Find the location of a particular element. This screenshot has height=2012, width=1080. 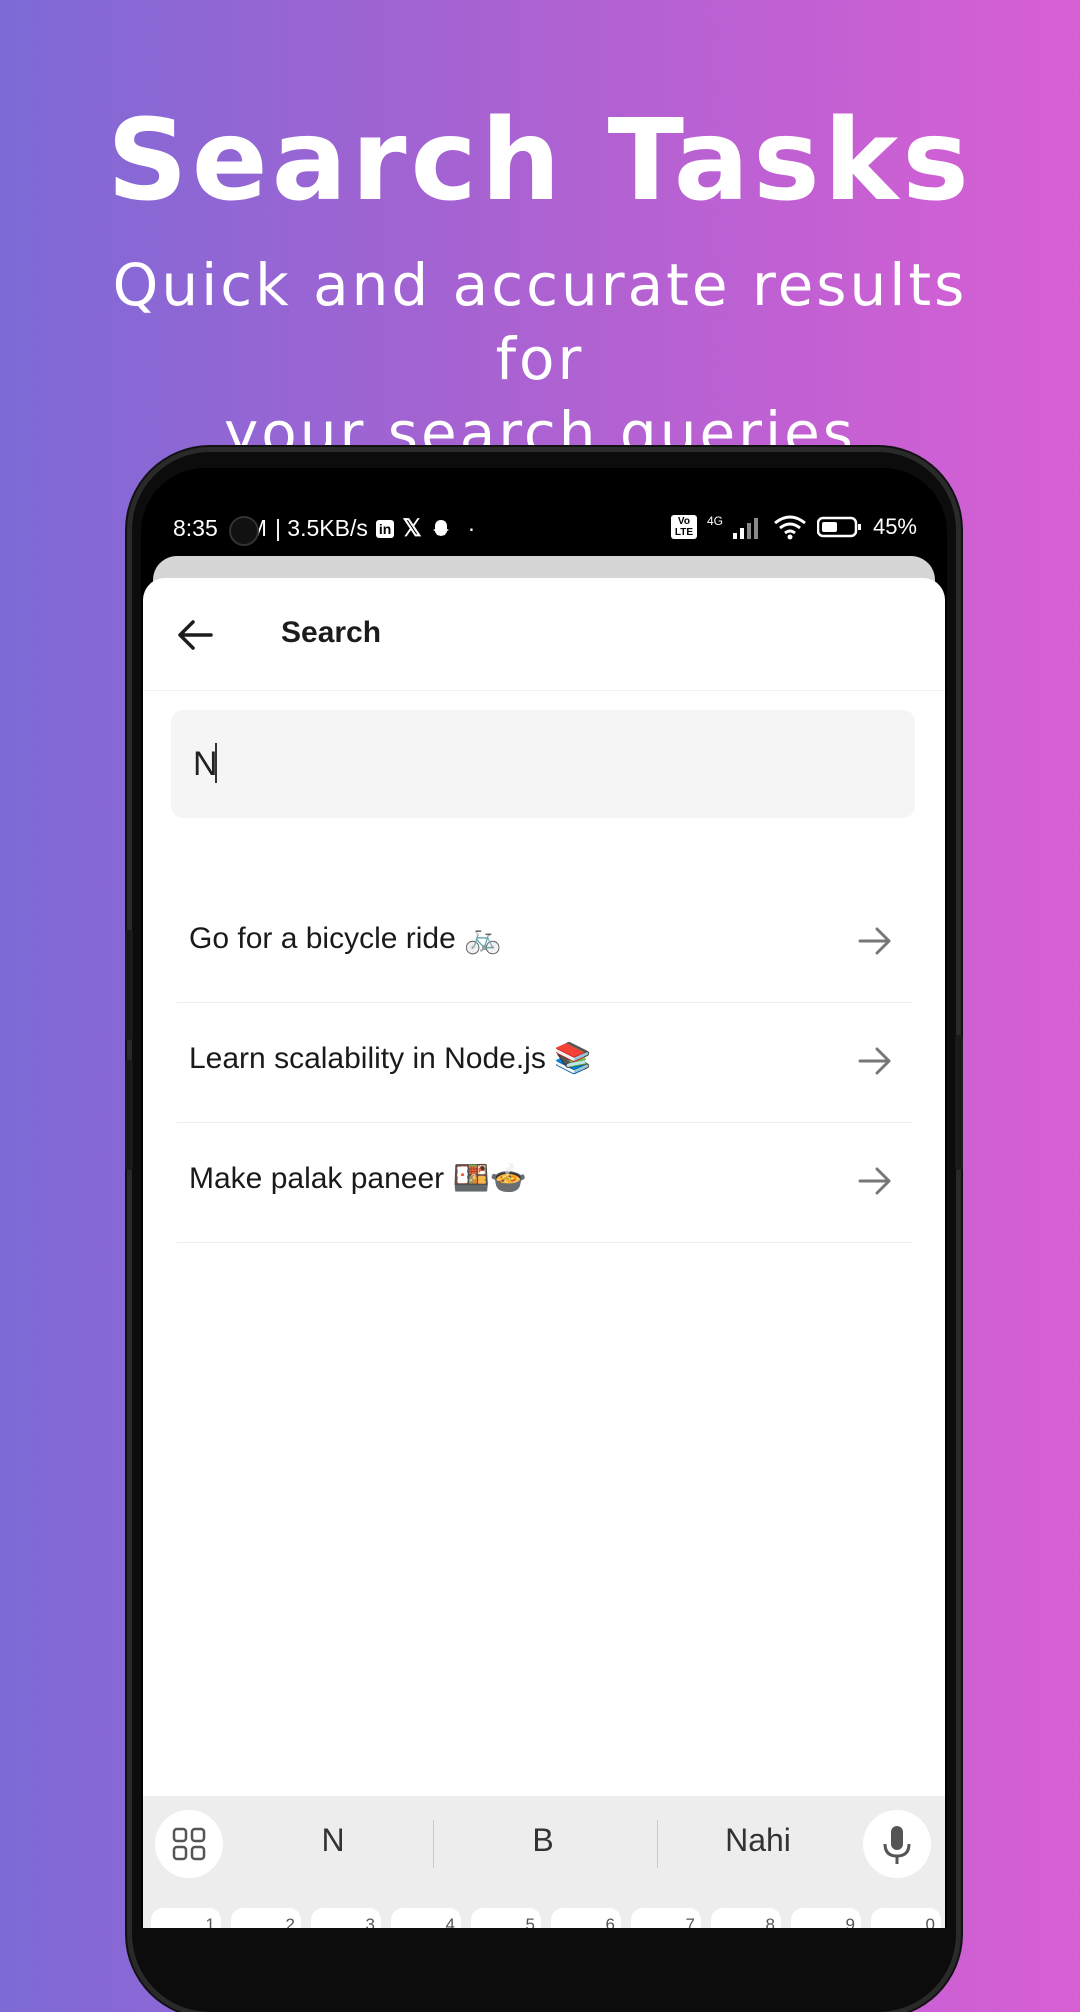

volume-up-button is located at coordinates (129, 985).